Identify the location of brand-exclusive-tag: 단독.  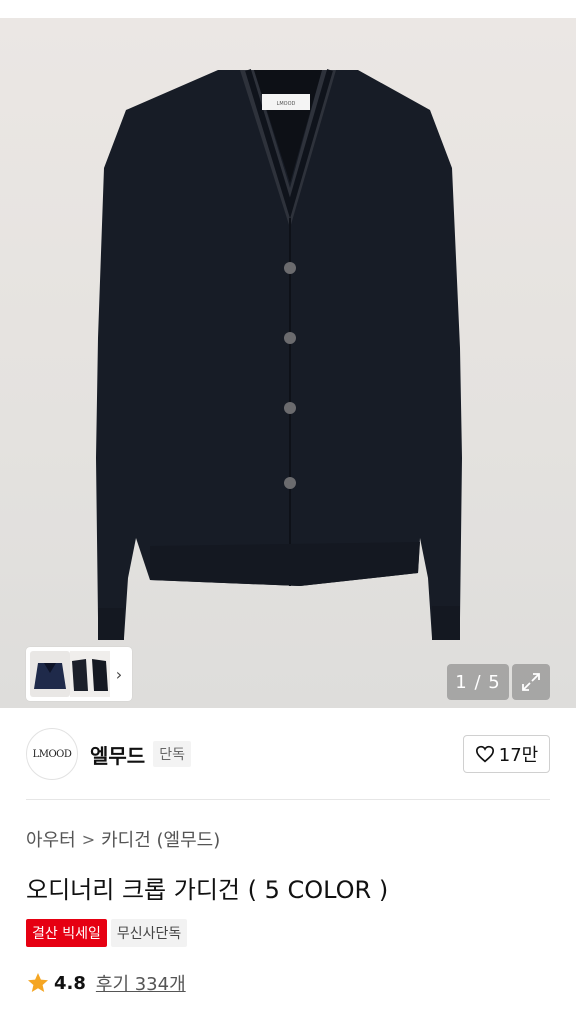
(172, 754).